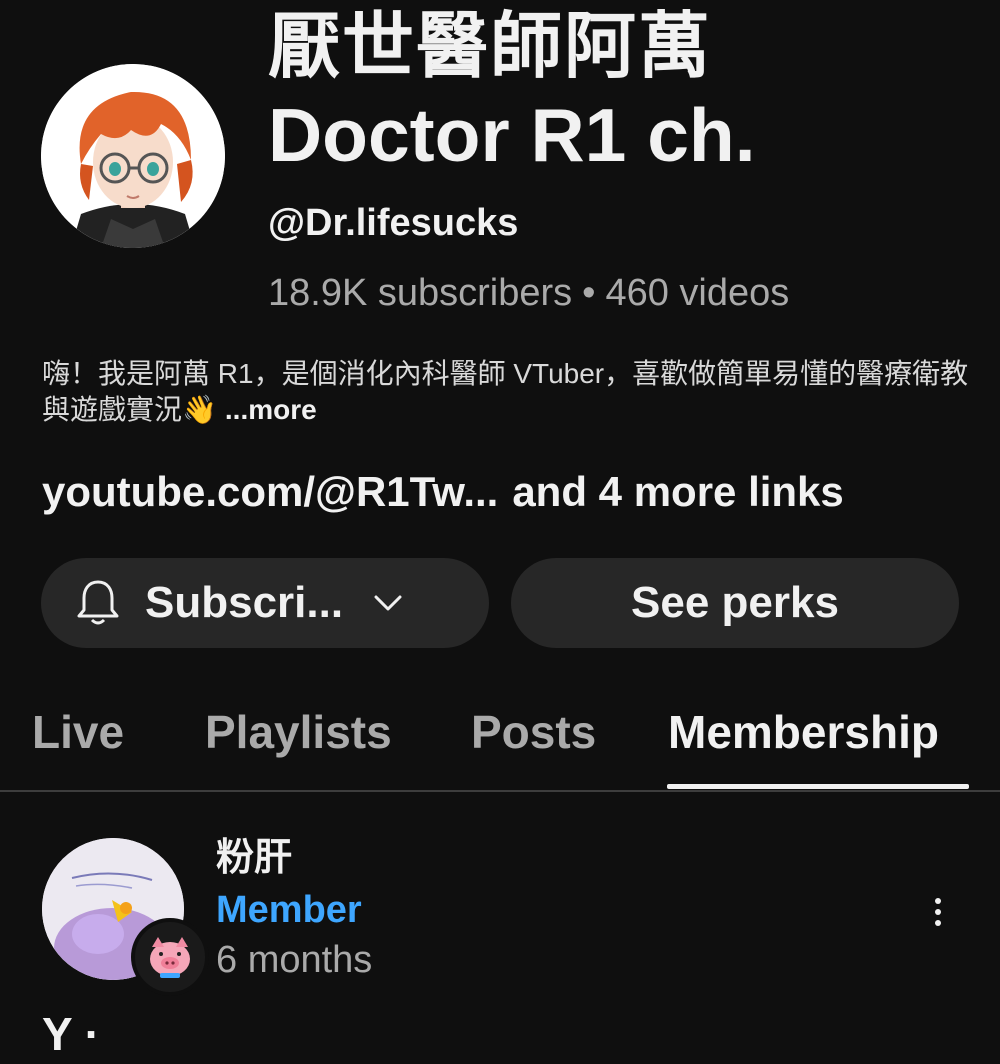 This screenshot has width=1000, height=1064. Describe the element at coordinates (735, 603) in the screenshot. I see `see-perks-button: See perks` at that location.